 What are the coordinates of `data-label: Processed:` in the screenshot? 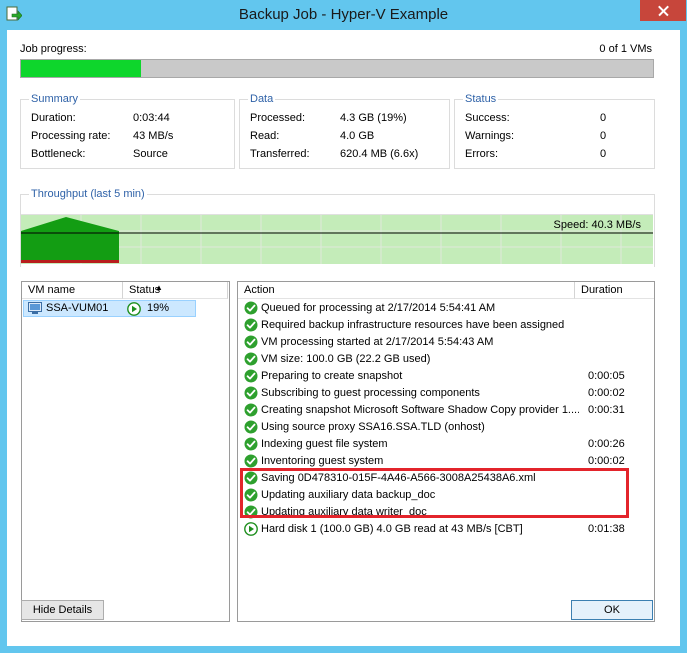 It's located at (278, 118).